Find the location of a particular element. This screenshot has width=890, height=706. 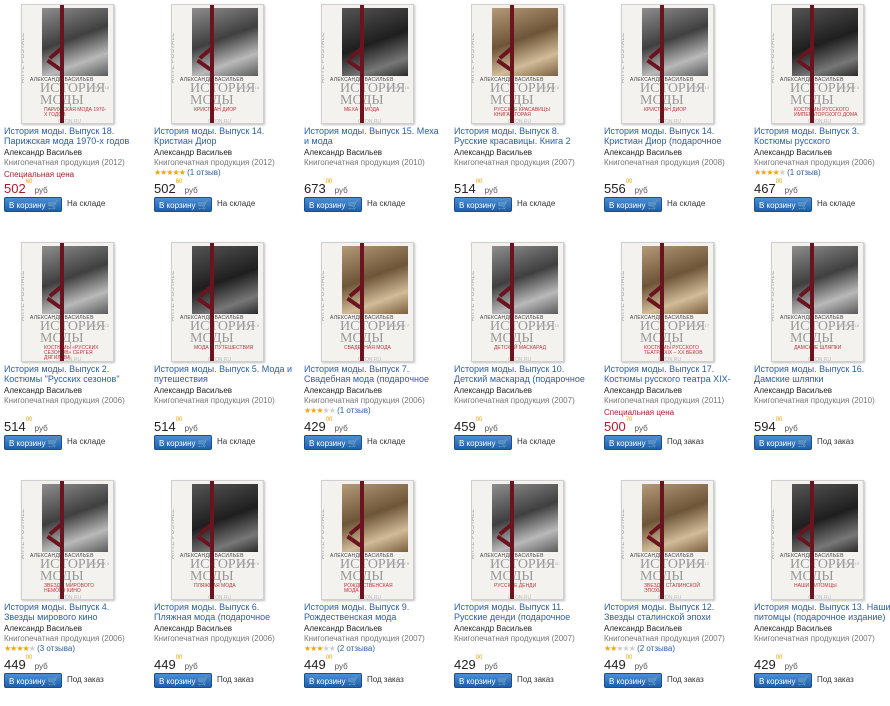

price-value: 514 is located at coordinates (165, 426).